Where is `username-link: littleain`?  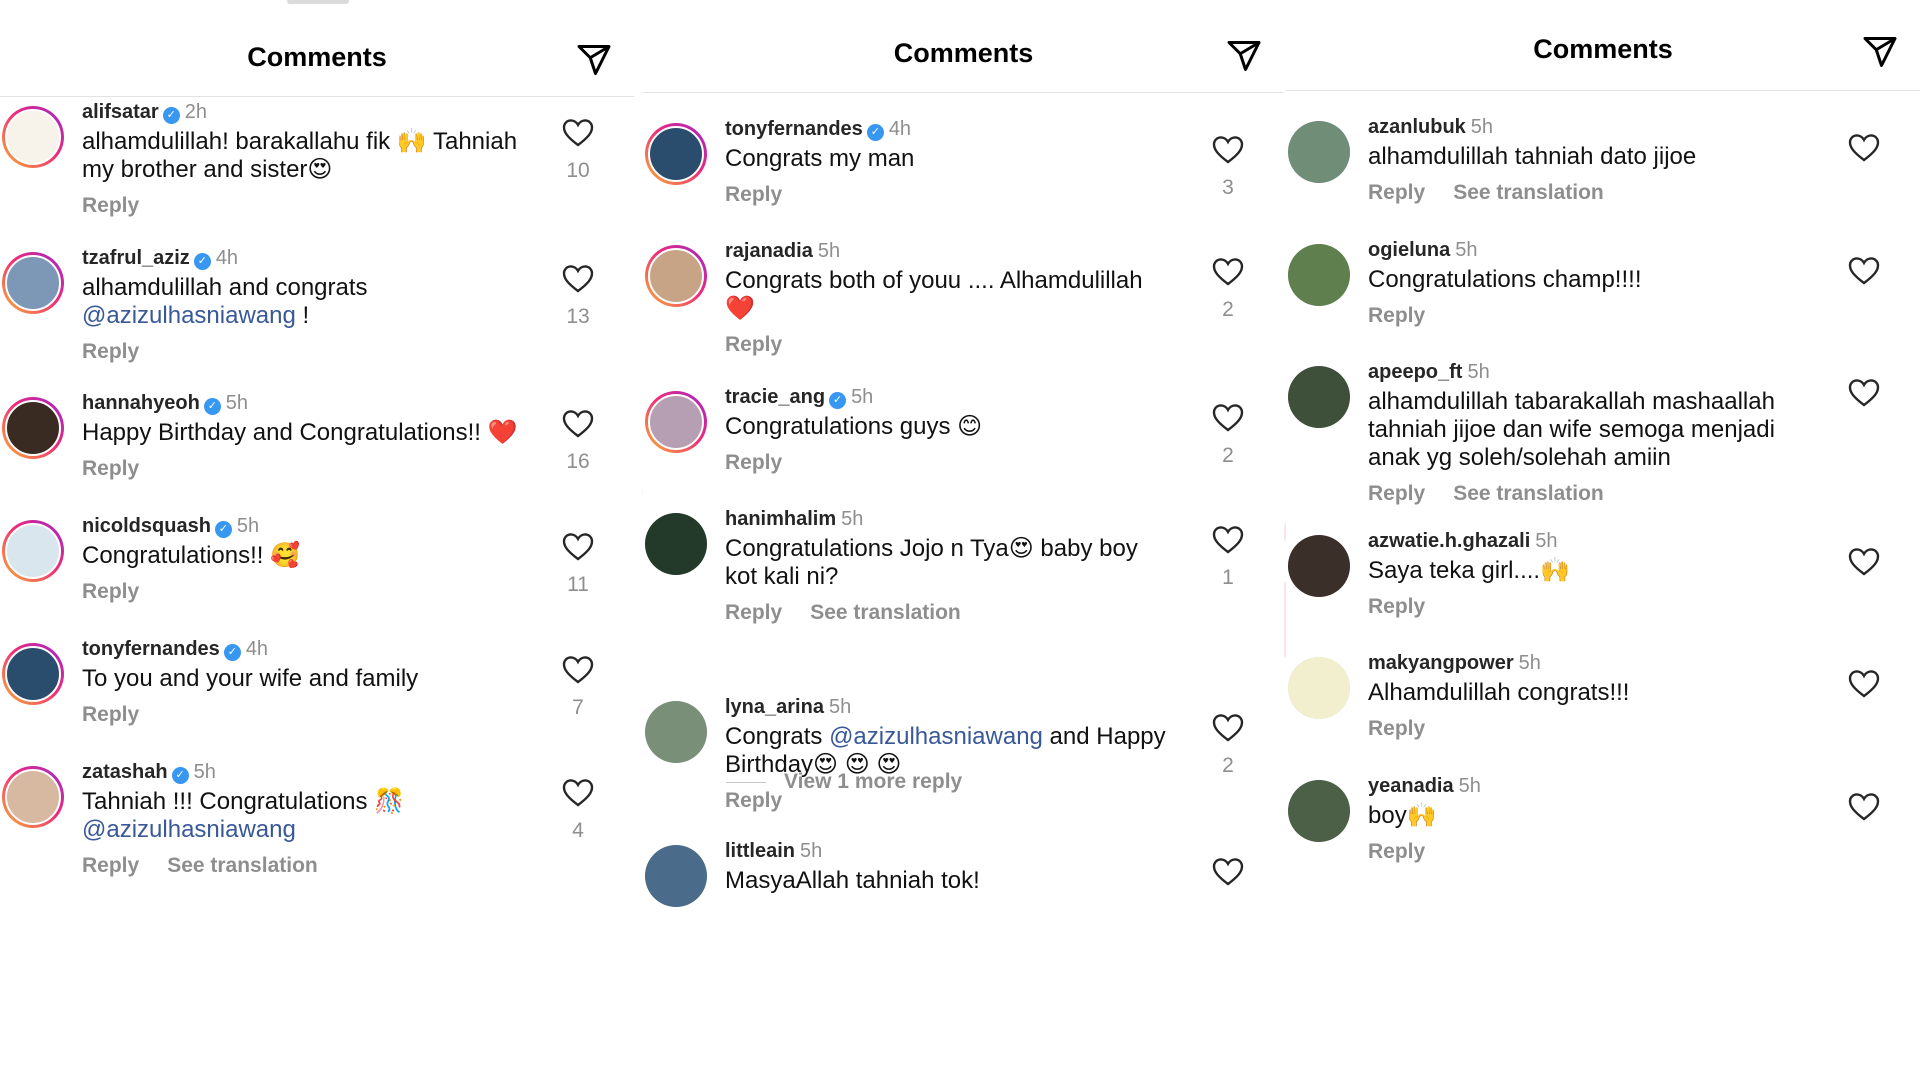
username-link: littleain is located at coordinates (760, 851).